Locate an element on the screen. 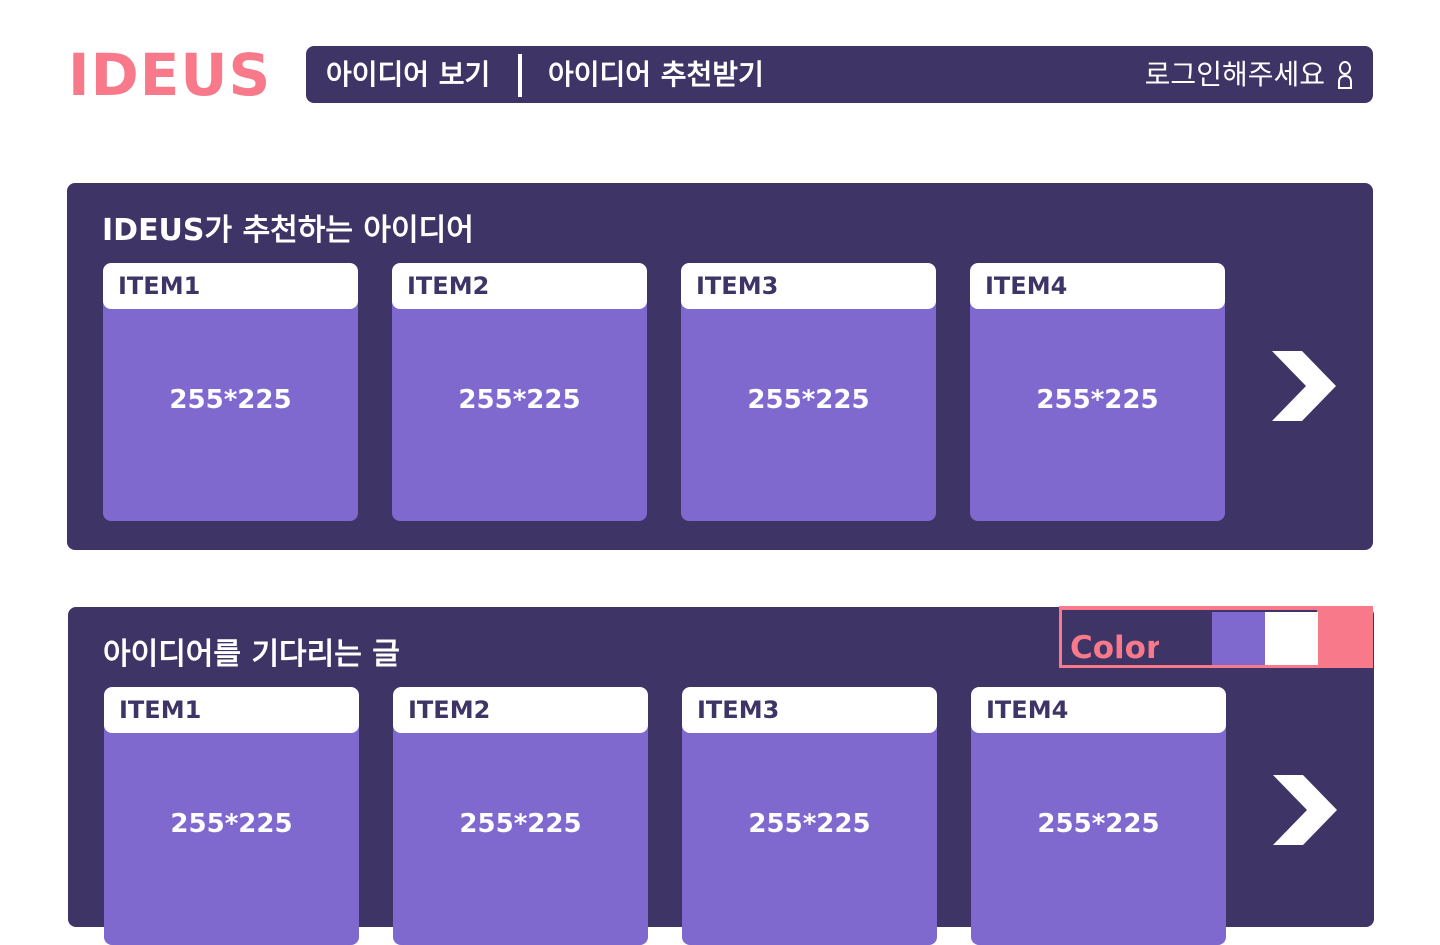 The width and height of the screenshot is (1440, 945). color-palette-inner: Color is located at coordinates (1190, 638).